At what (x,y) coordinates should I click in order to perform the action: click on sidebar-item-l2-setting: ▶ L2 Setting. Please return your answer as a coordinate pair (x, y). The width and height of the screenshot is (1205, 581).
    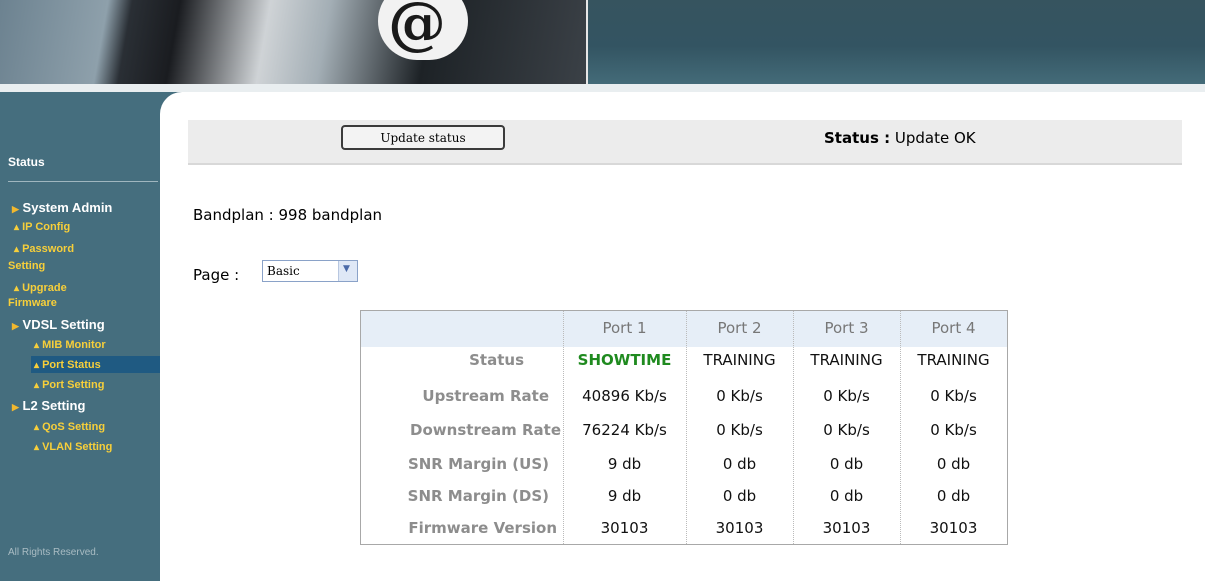
    Looking at the image, I should click on (48, 405).